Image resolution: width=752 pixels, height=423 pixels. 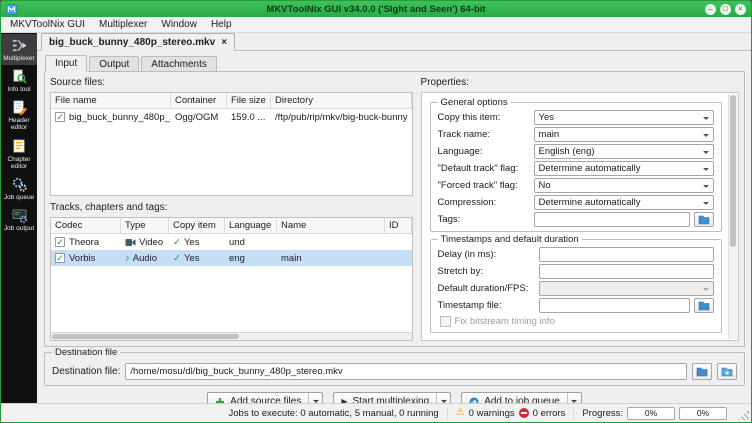 What do you see at coordinates (123, 24) in the screenshot?
I see `menu-multiplexer: Multiplexer` at bounding box center [123, 24].